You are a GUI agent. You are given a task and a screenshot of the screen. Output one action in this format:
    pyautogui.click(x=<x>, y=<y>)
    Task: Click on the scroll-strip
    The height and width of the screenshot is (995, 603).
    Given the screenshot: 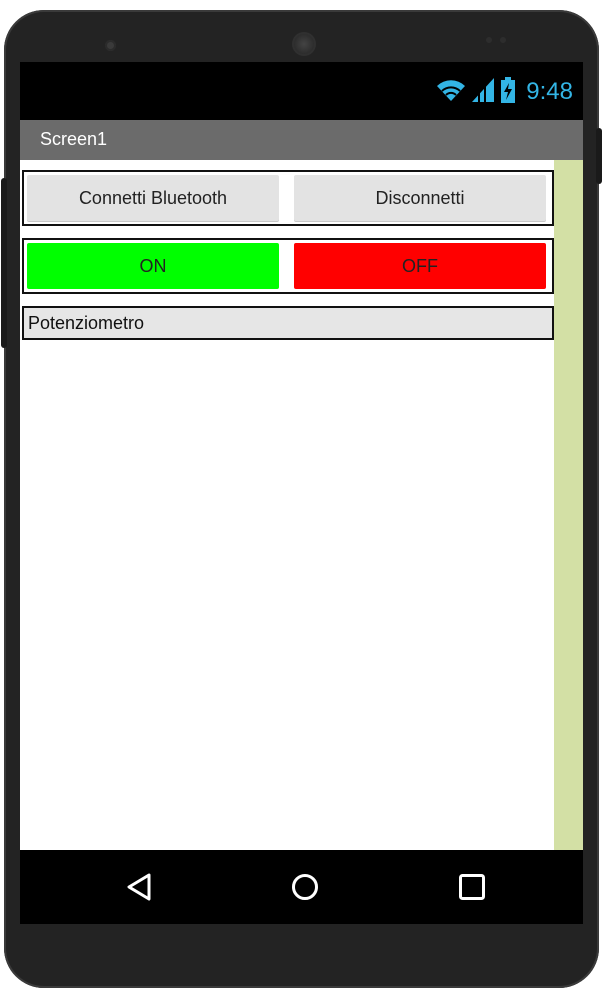 What is the action you would take?
    pyautogui.click(x=568, y=505)
    